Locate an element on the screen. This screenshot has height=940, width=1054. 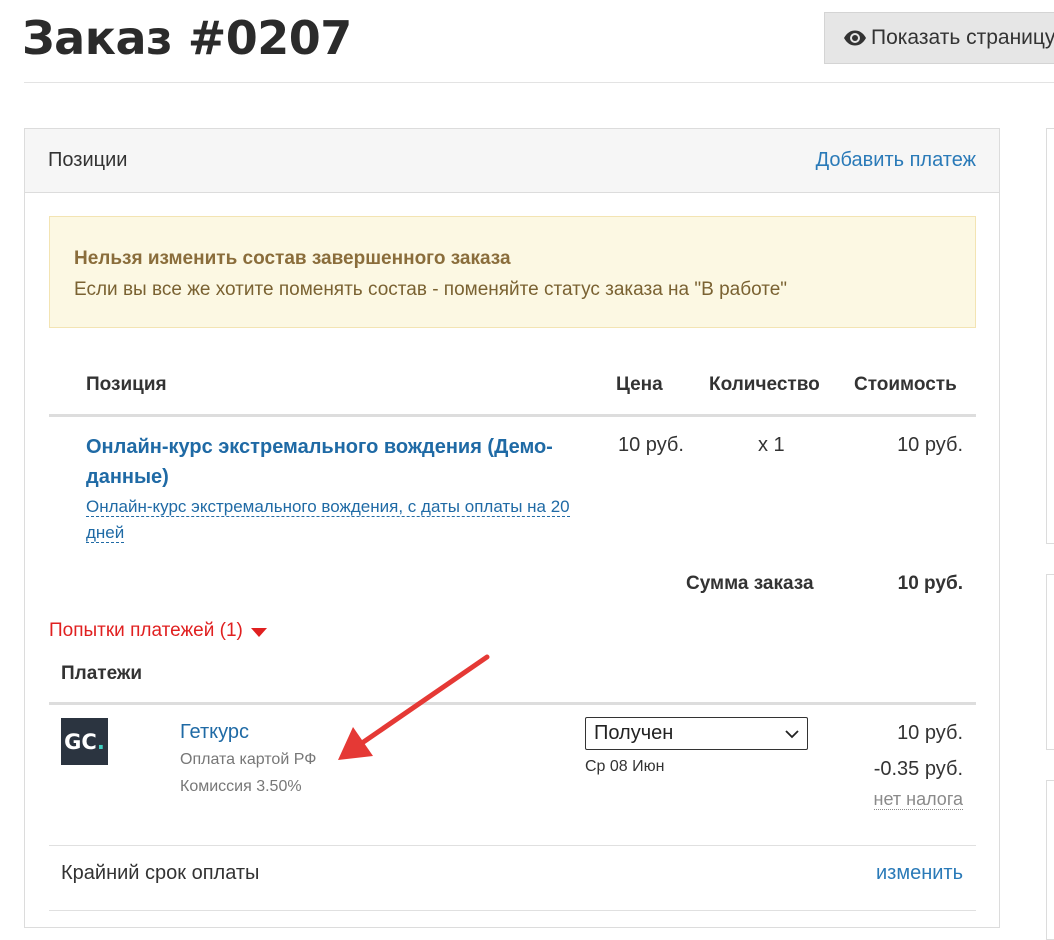
payment-method: Оплата картой РФ is located at coordinates (248, 759).